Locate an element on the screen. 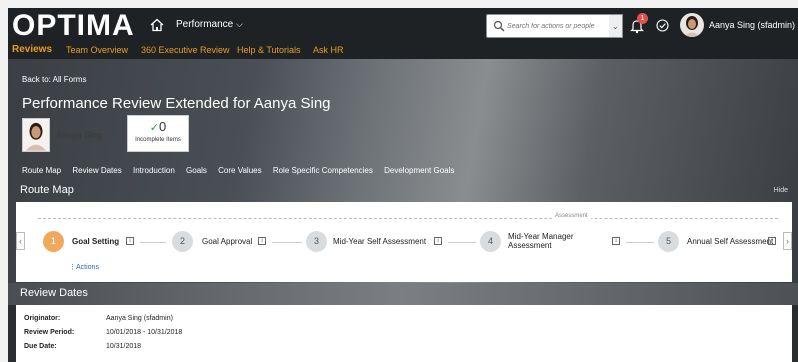 This screenshot has height=362, width=798. notification-badge: 1 is located at coordinates (642, 18).